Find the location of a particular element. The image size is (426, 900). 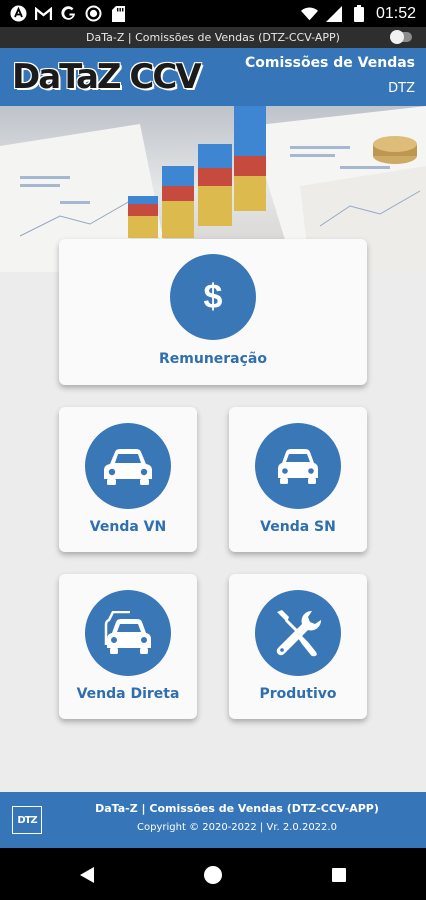

back-button is located at coordinates (87, 875).